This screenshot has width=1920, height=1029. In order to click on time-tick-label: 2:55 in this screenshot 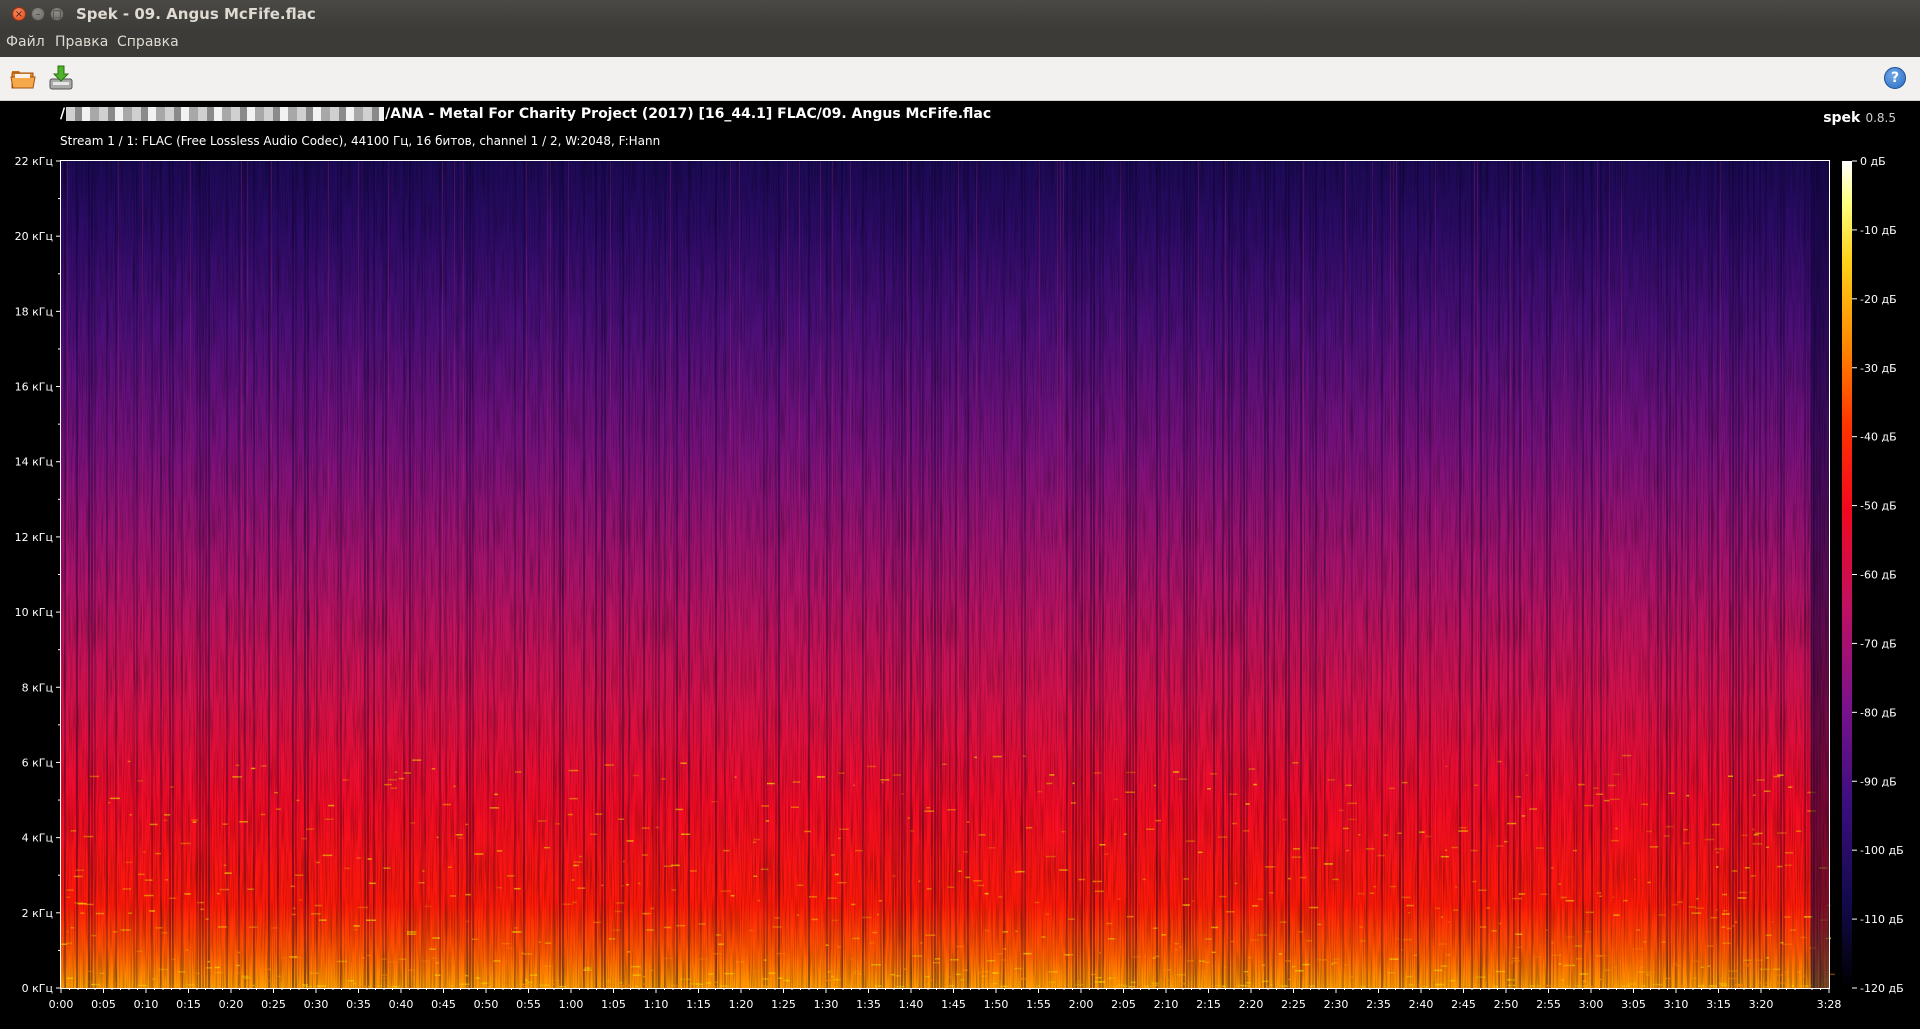, I will do `click(1548, 1004)`.